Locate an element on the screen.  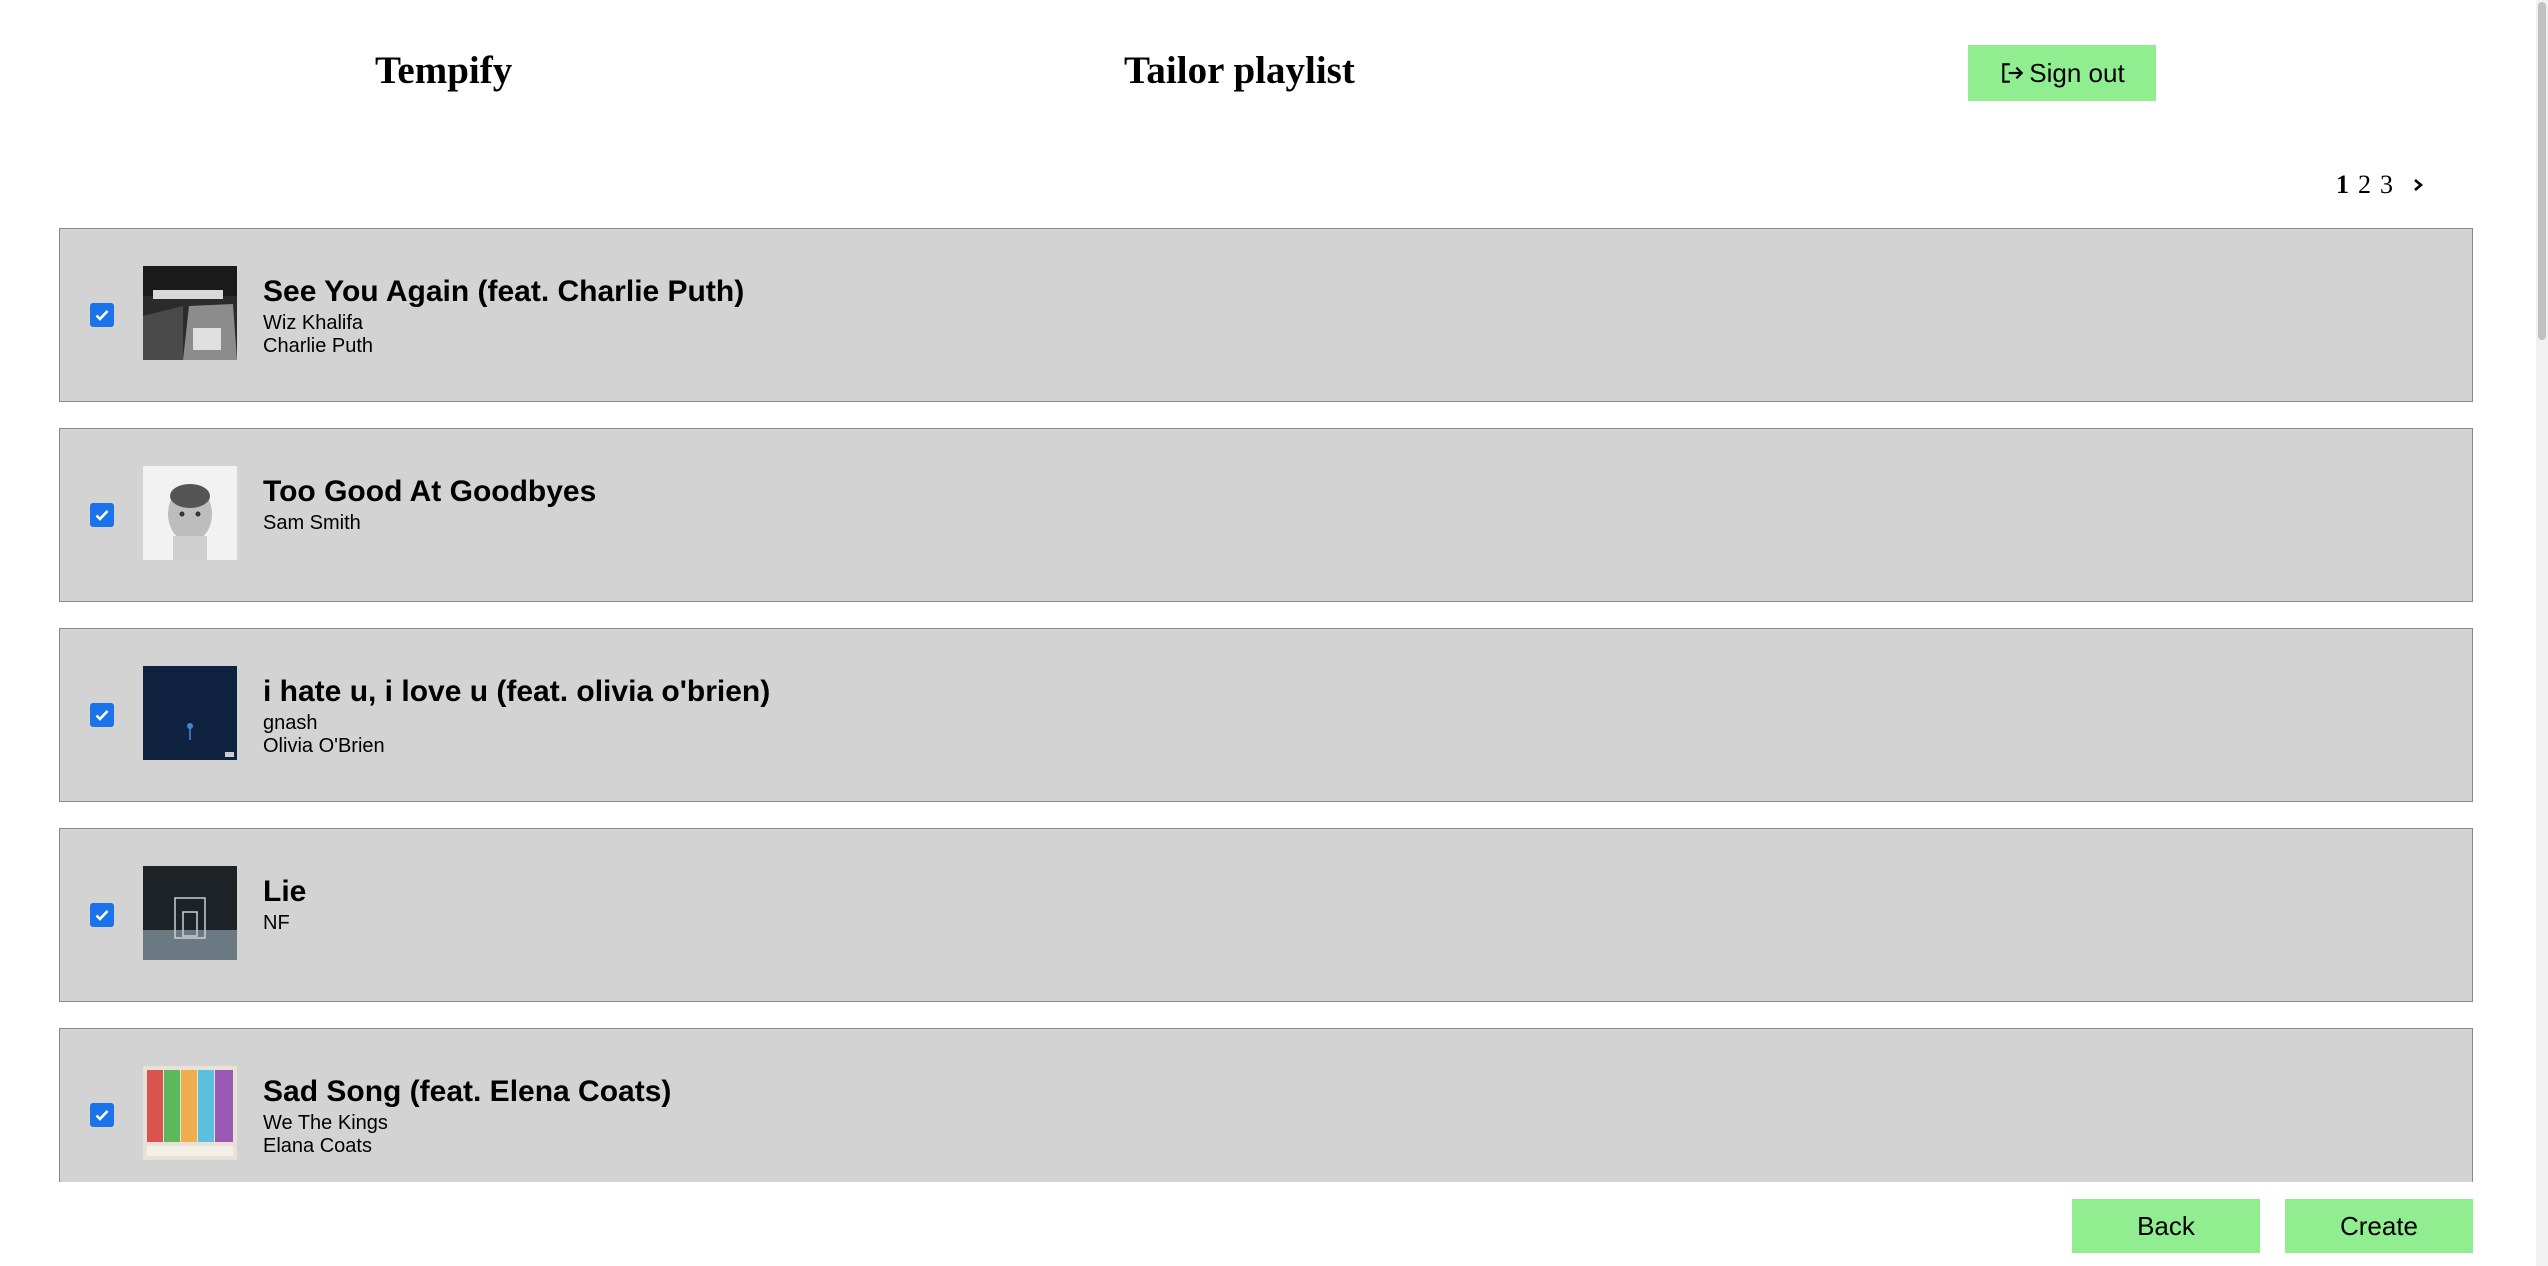
track-artist: Sam Smith is located at coordinates (312, 522).